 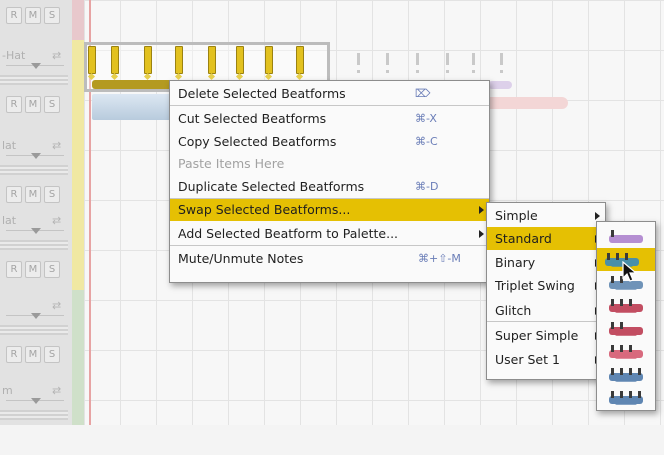 I want to click on track-name: -Hat, so click(x=14, y=55).